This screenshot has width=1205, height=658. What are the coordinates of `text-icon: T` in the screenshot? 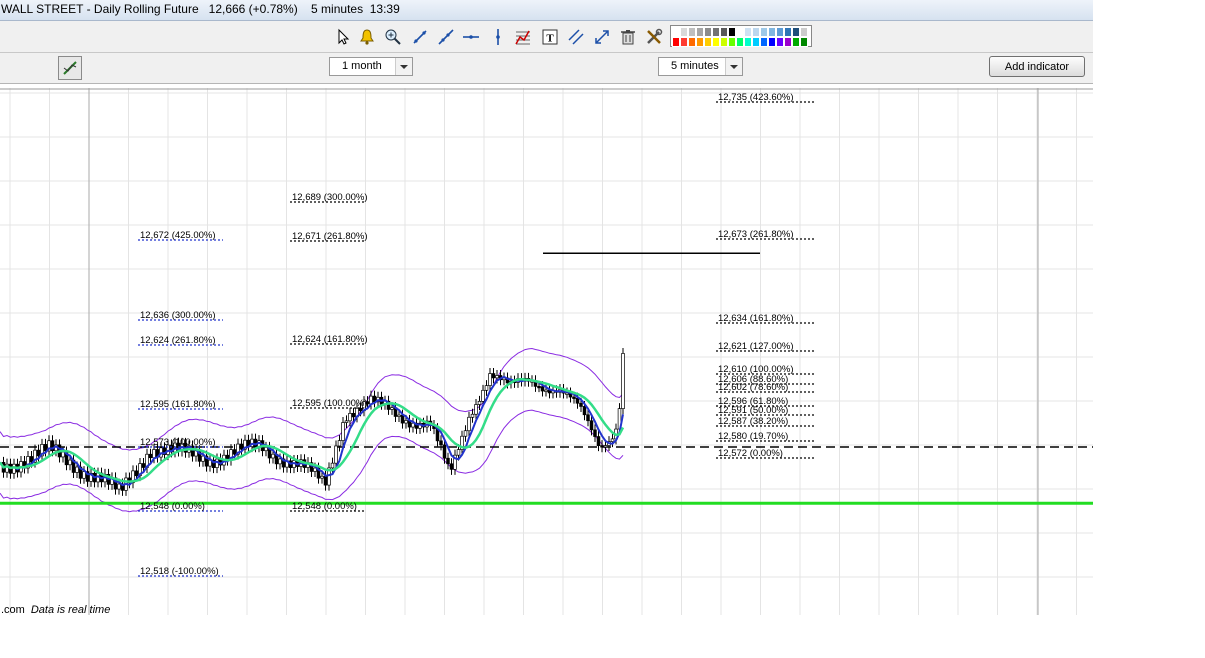 It's located at (550, 37).